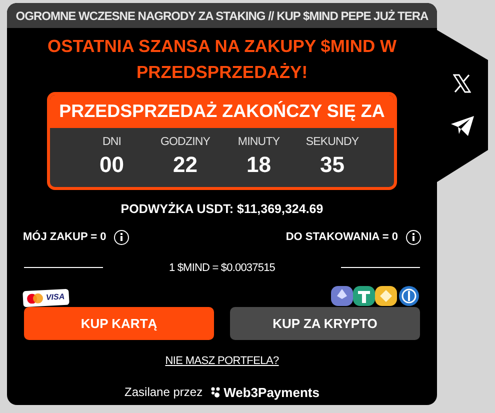  Describe the element at coordinates (222, 209) in the screenshot. I see `raised-amount: PODWYŻKA USDT: $11,369,324.69` at that location.